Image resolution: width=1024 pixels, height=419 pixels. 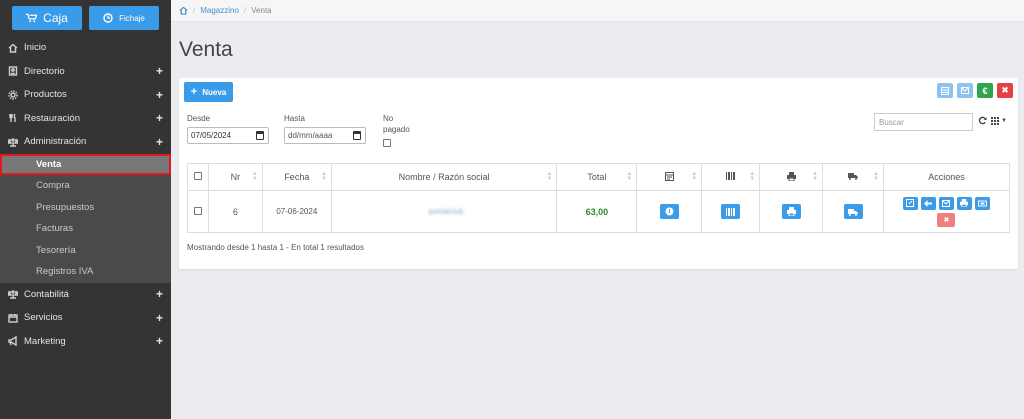 I want to click on caja-button: Caja, so click(x=47, y=18).